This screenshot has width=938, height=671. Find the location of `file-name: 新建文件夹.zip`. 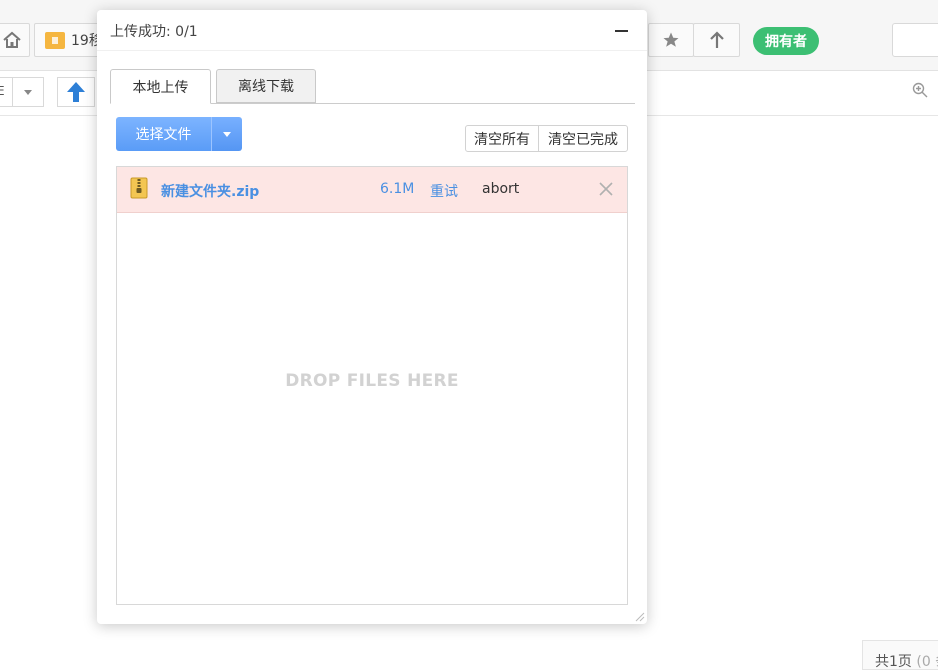

file-name: 新建文件夹.zip is located at coordinates (210, 192).